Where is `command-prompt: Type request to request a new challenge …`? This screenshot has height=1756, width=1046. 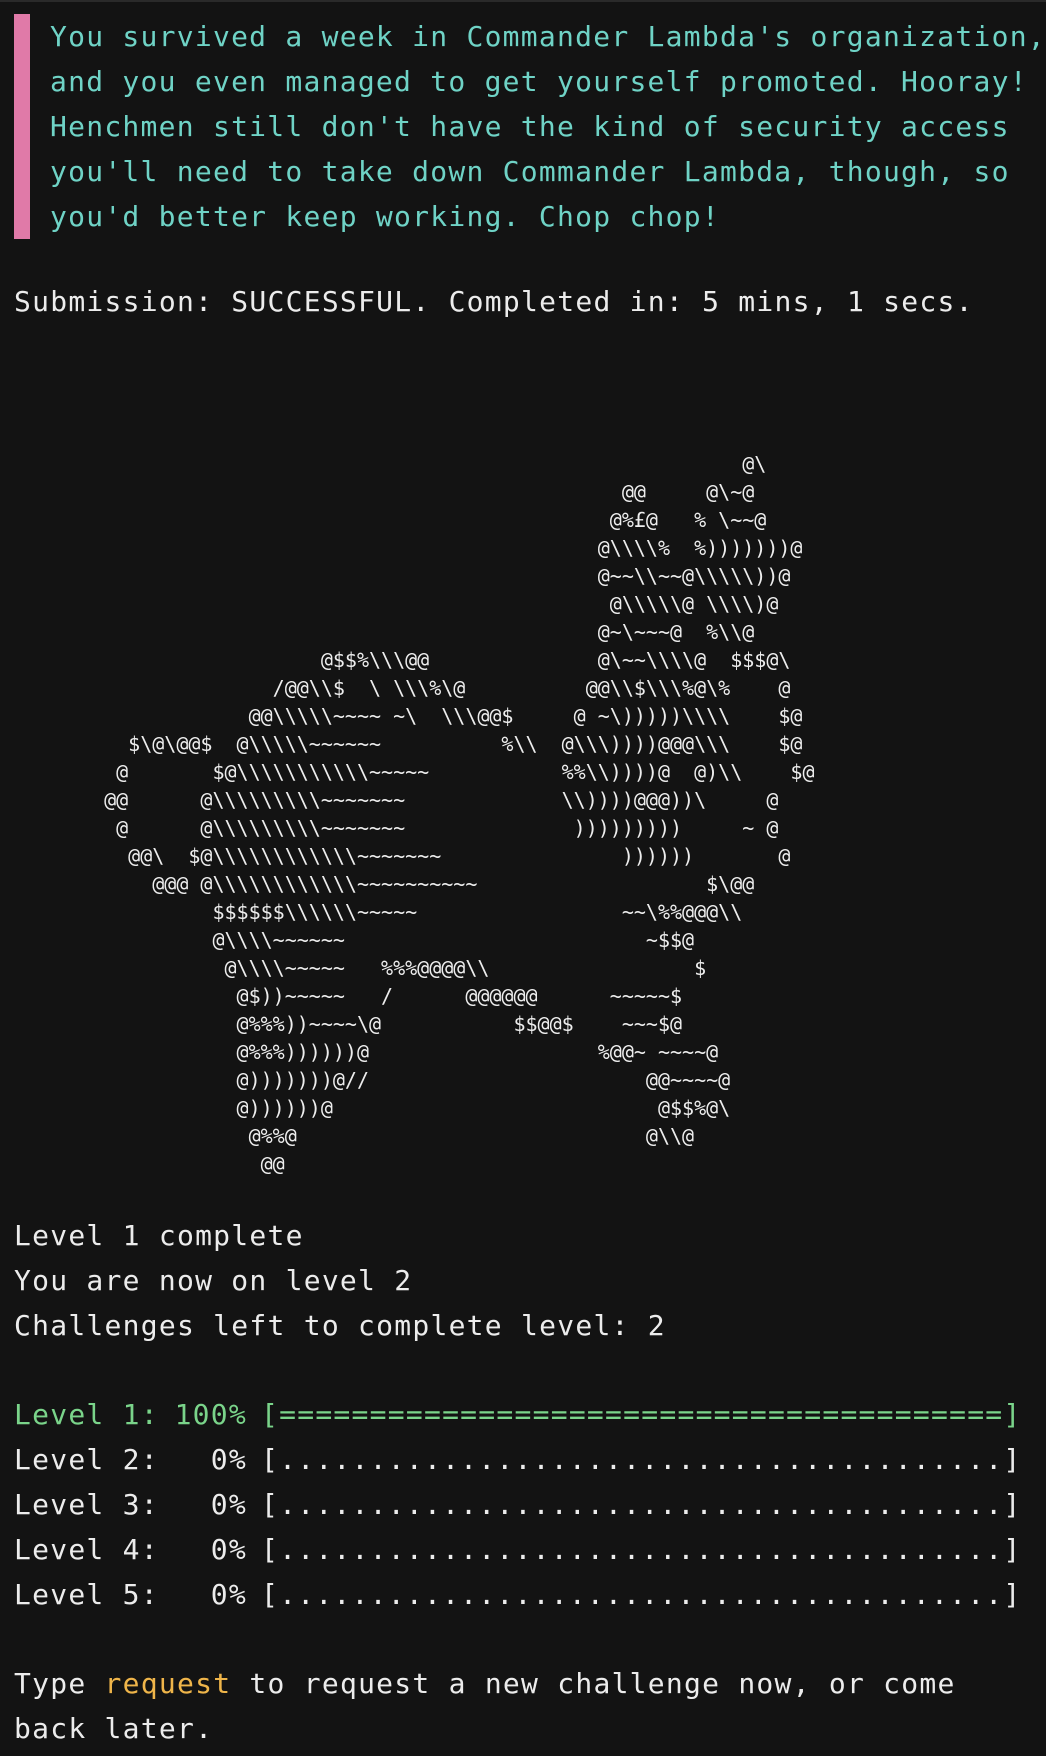
command-prompt: Type request to request a new challenge … is located at coordinates (519, 1706).